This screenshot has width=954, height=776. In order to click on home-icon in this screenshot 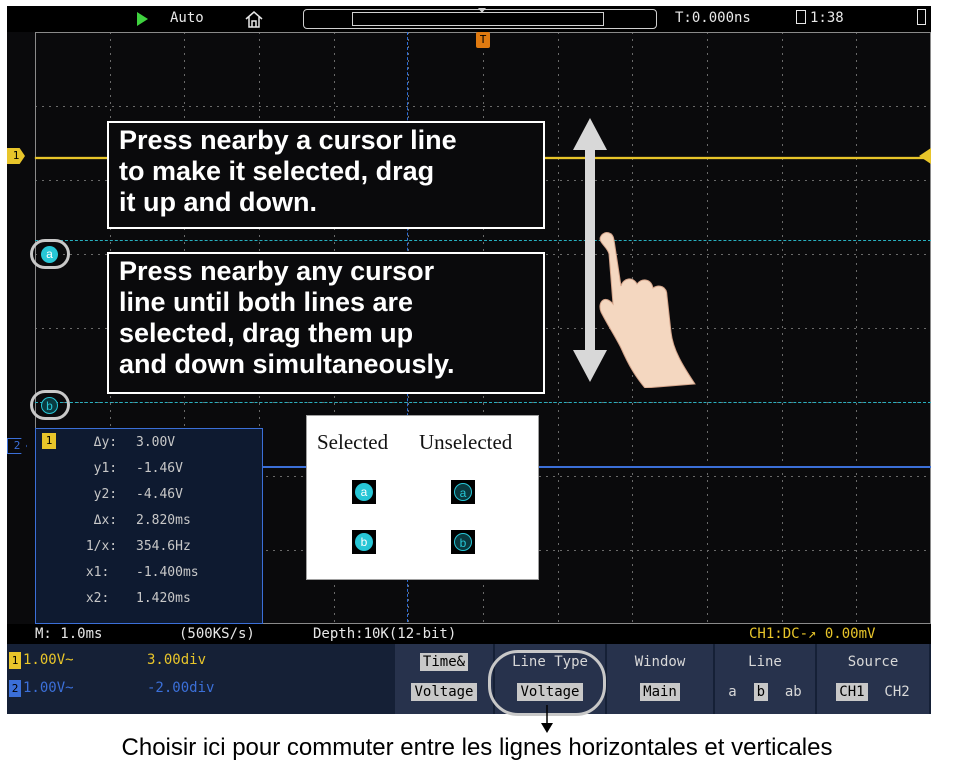, I will do `click(254, 19)`.